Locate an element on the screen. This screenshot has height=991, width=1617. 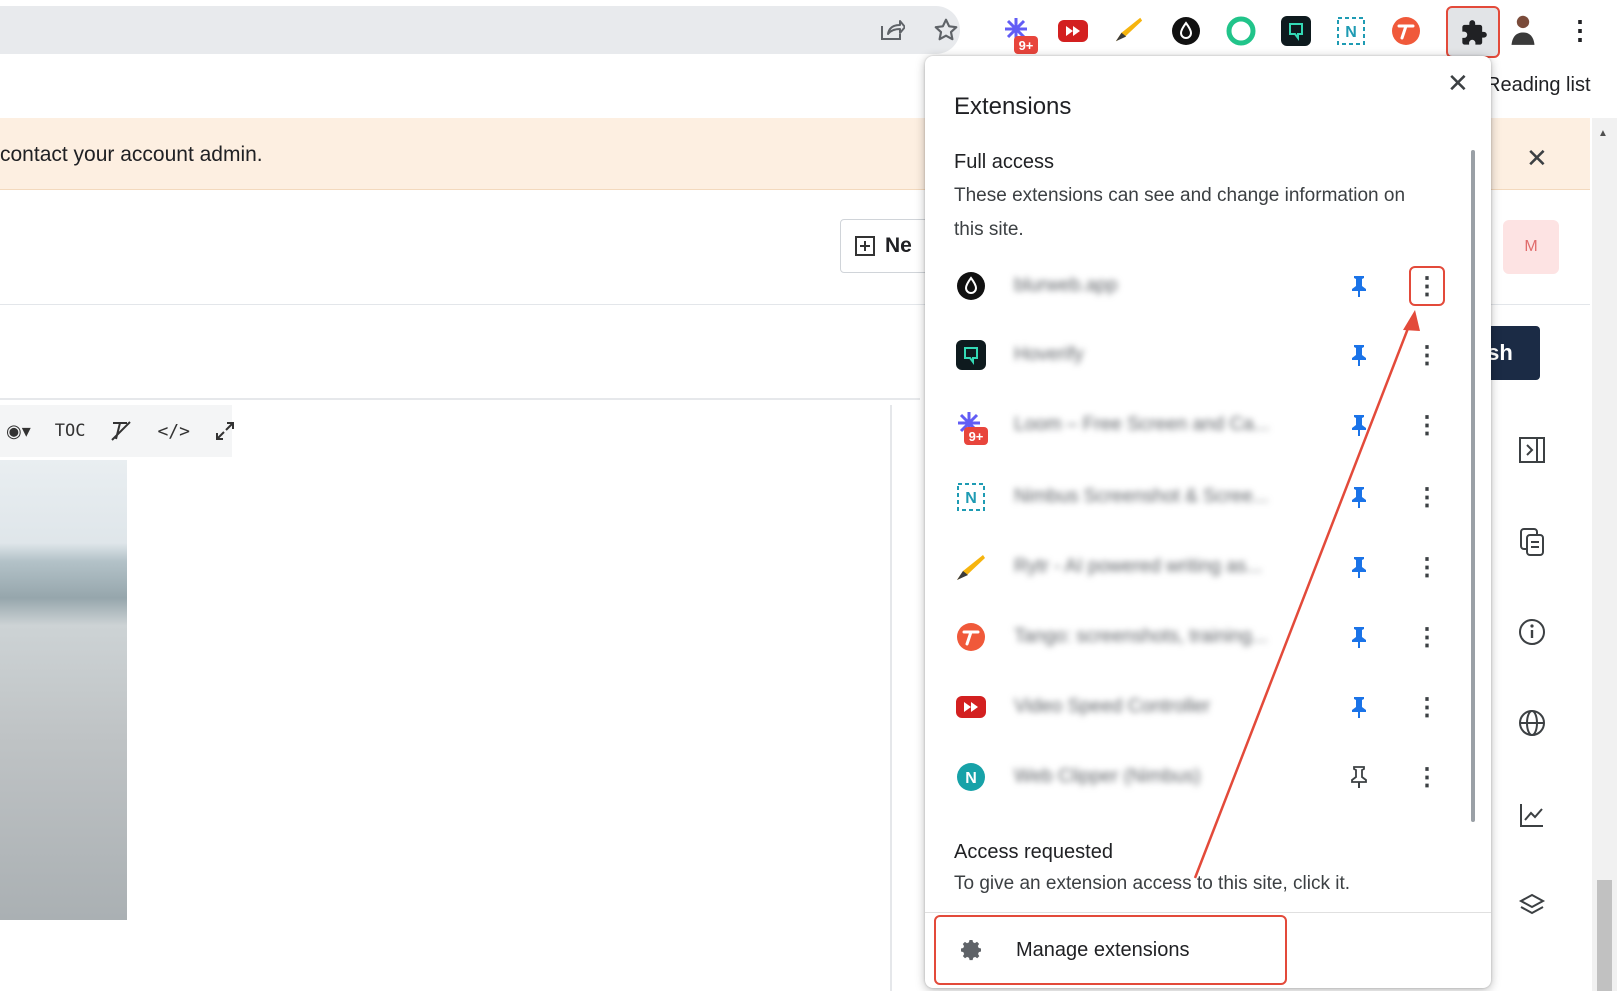
extension-row-video-speed: Video Speed Controller ⋮ is located at coordinates (1199, 707).